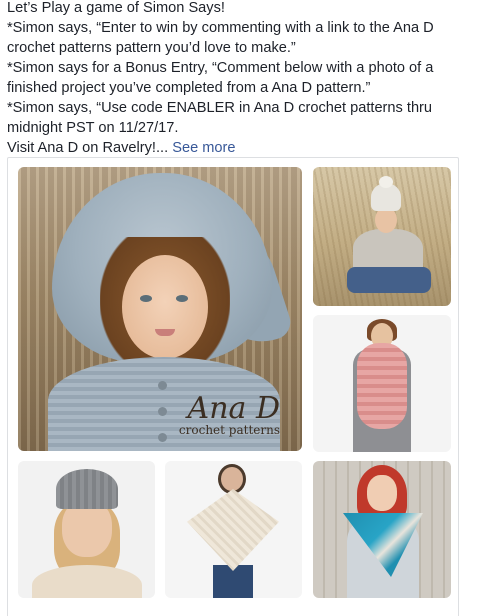 The width and height of the screenshot is (479, 616). I want to click on lace-poncho, so click(233, 530).